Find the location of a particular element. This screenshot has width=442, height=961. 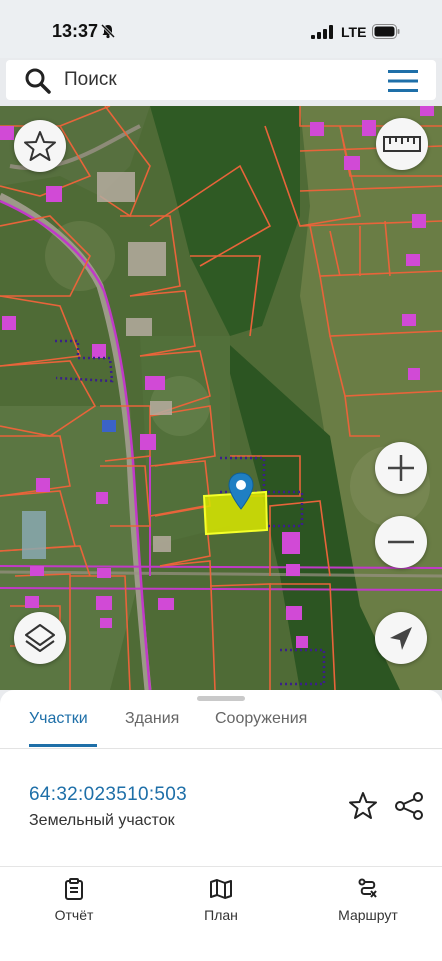

hamburger-menu-icon is located at coordinates (403, 81).